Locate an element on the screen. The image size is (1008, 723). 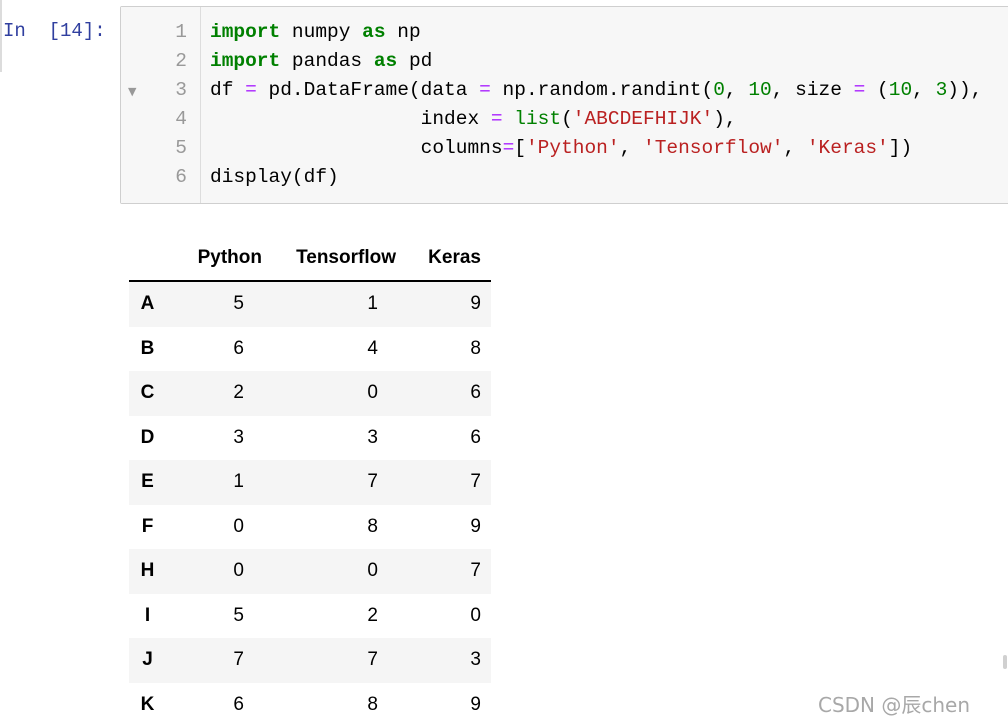
table-row: F 0 8 9 is located at coordinates (310, 527).